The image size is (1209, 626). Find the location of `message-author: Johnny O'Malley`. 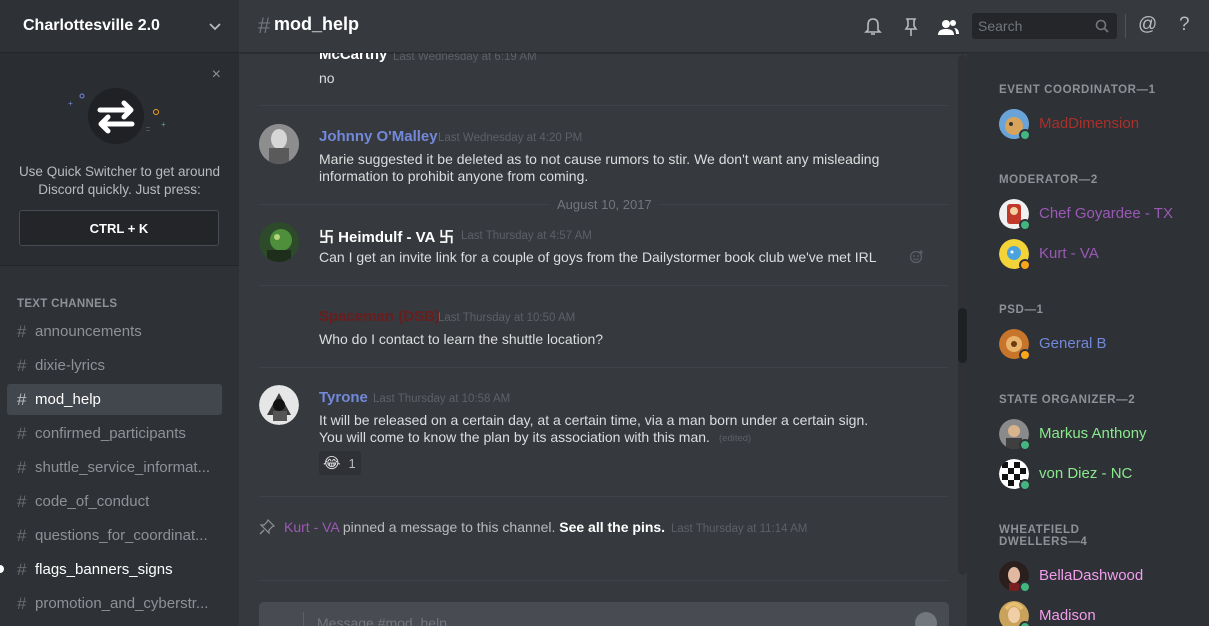

message-author: Johnny O'Malley is located at coordinates (378, 136).